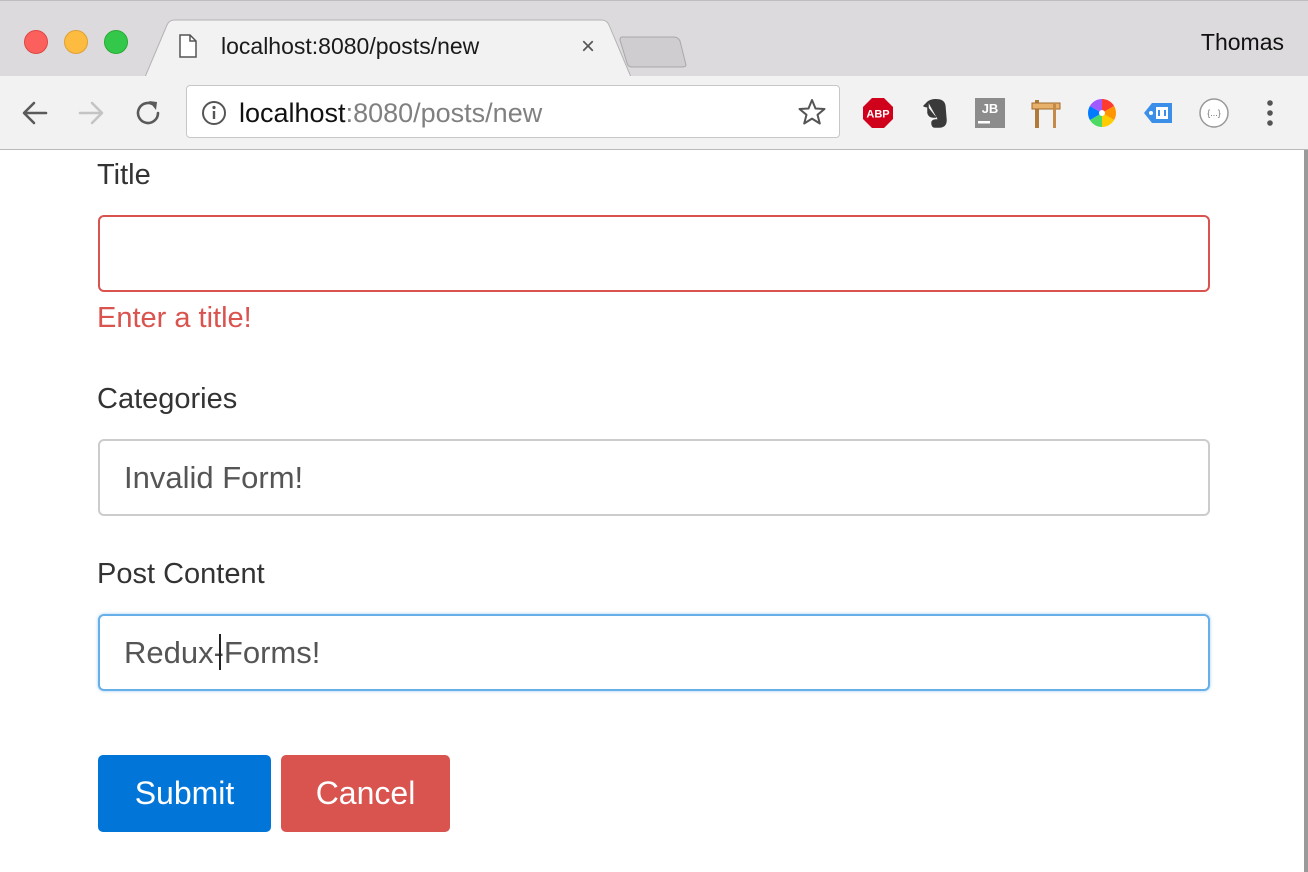 The height and width of the screenshot is (872, 1308). I want to click on evernote-icon, so click(935, 113).